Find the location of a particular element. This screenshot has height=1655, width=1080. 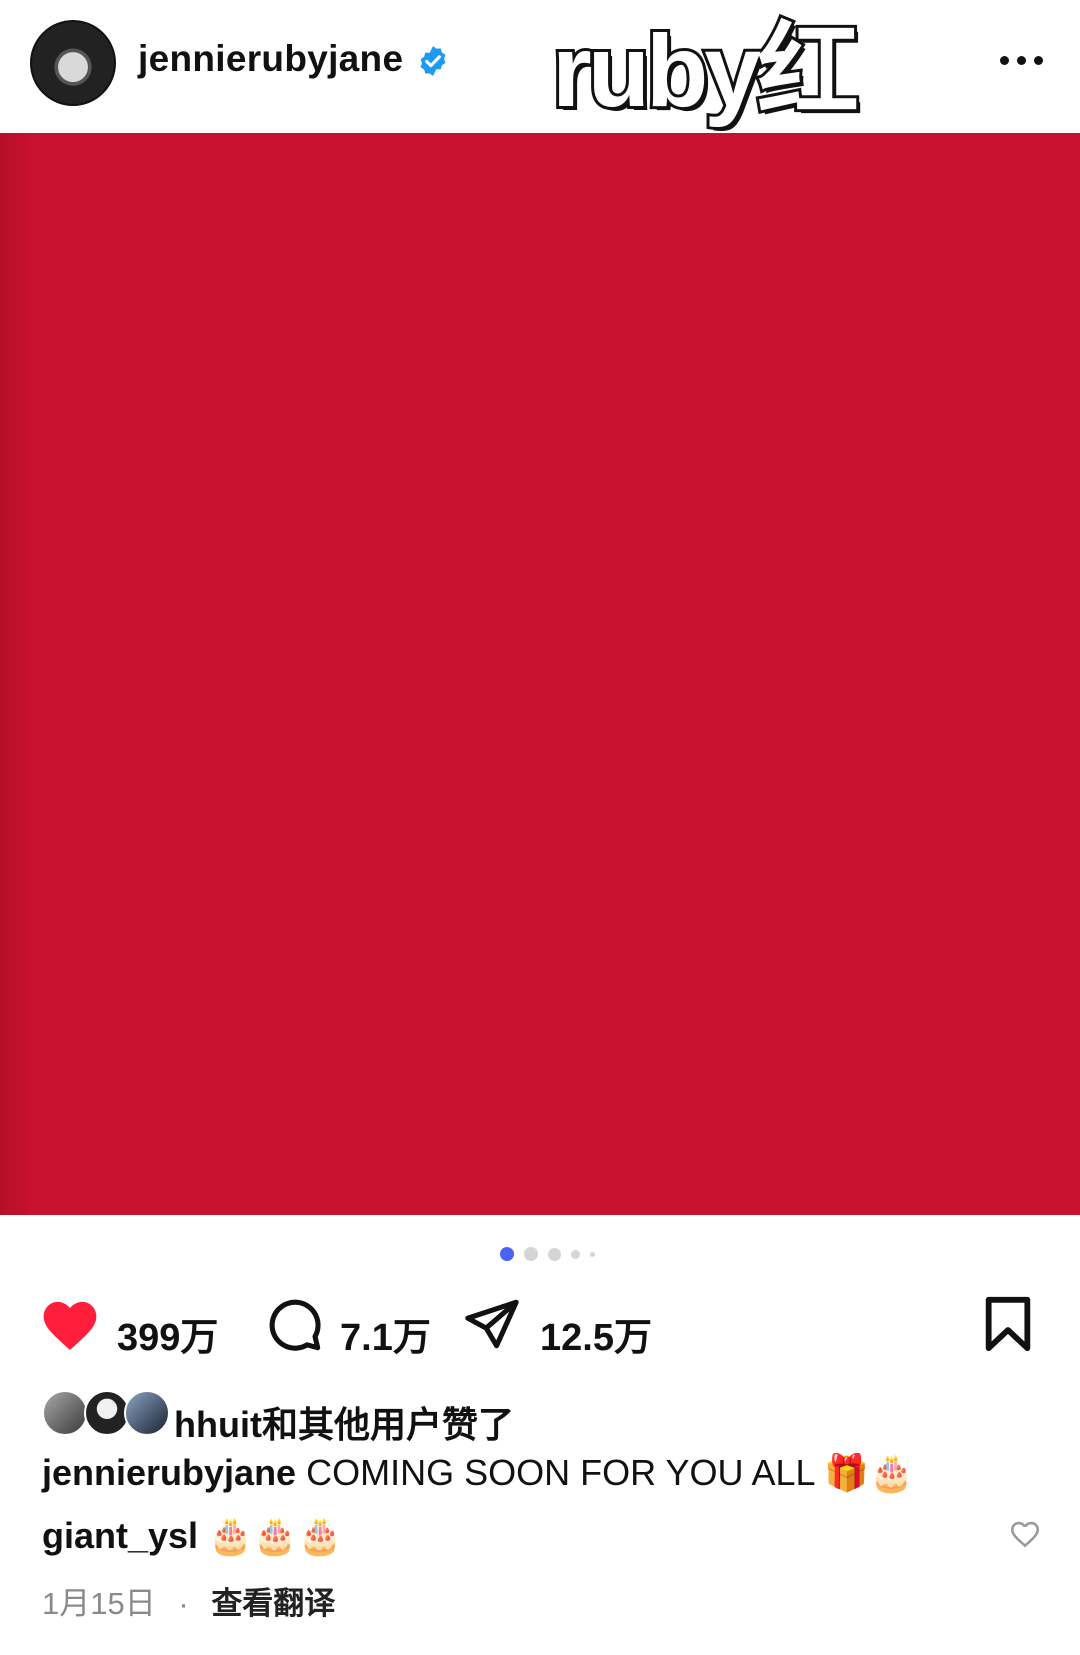

ruby-logo-overlay: ruby红 is located at coordinates (705, 70).